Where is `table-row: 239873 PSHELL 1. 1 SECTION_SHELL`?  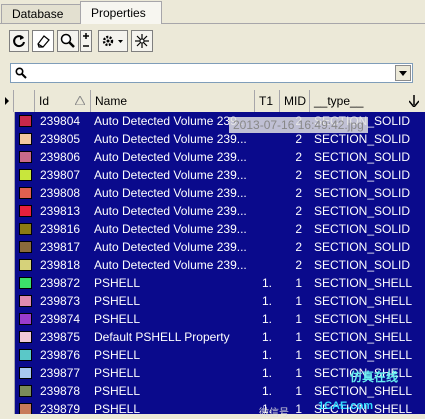
table-row: 239873 PSHELL 1. 1 SECTION_SHELL is located at coordinates (212, 301).